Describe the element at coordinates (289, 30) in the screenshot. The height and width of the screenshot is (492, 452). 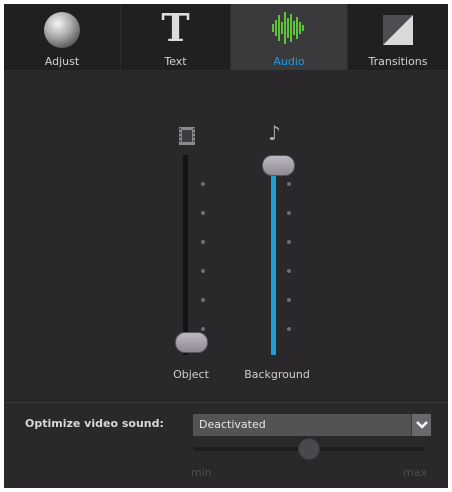
I see `audio-waveform-icon` at that location.